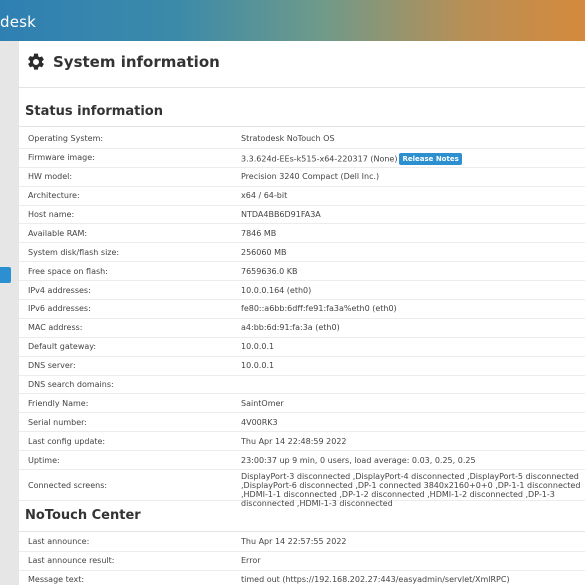  Describe the element at coordinates (264, 196) in the screenshot. I see `row-value-text: x64 / 64-bit` at that location.